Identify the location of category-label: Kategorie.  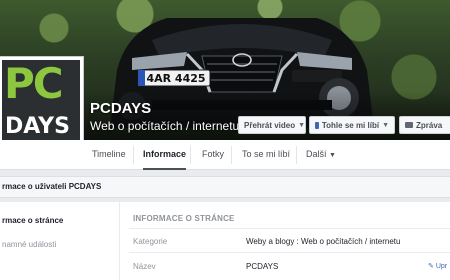
(150, 241).